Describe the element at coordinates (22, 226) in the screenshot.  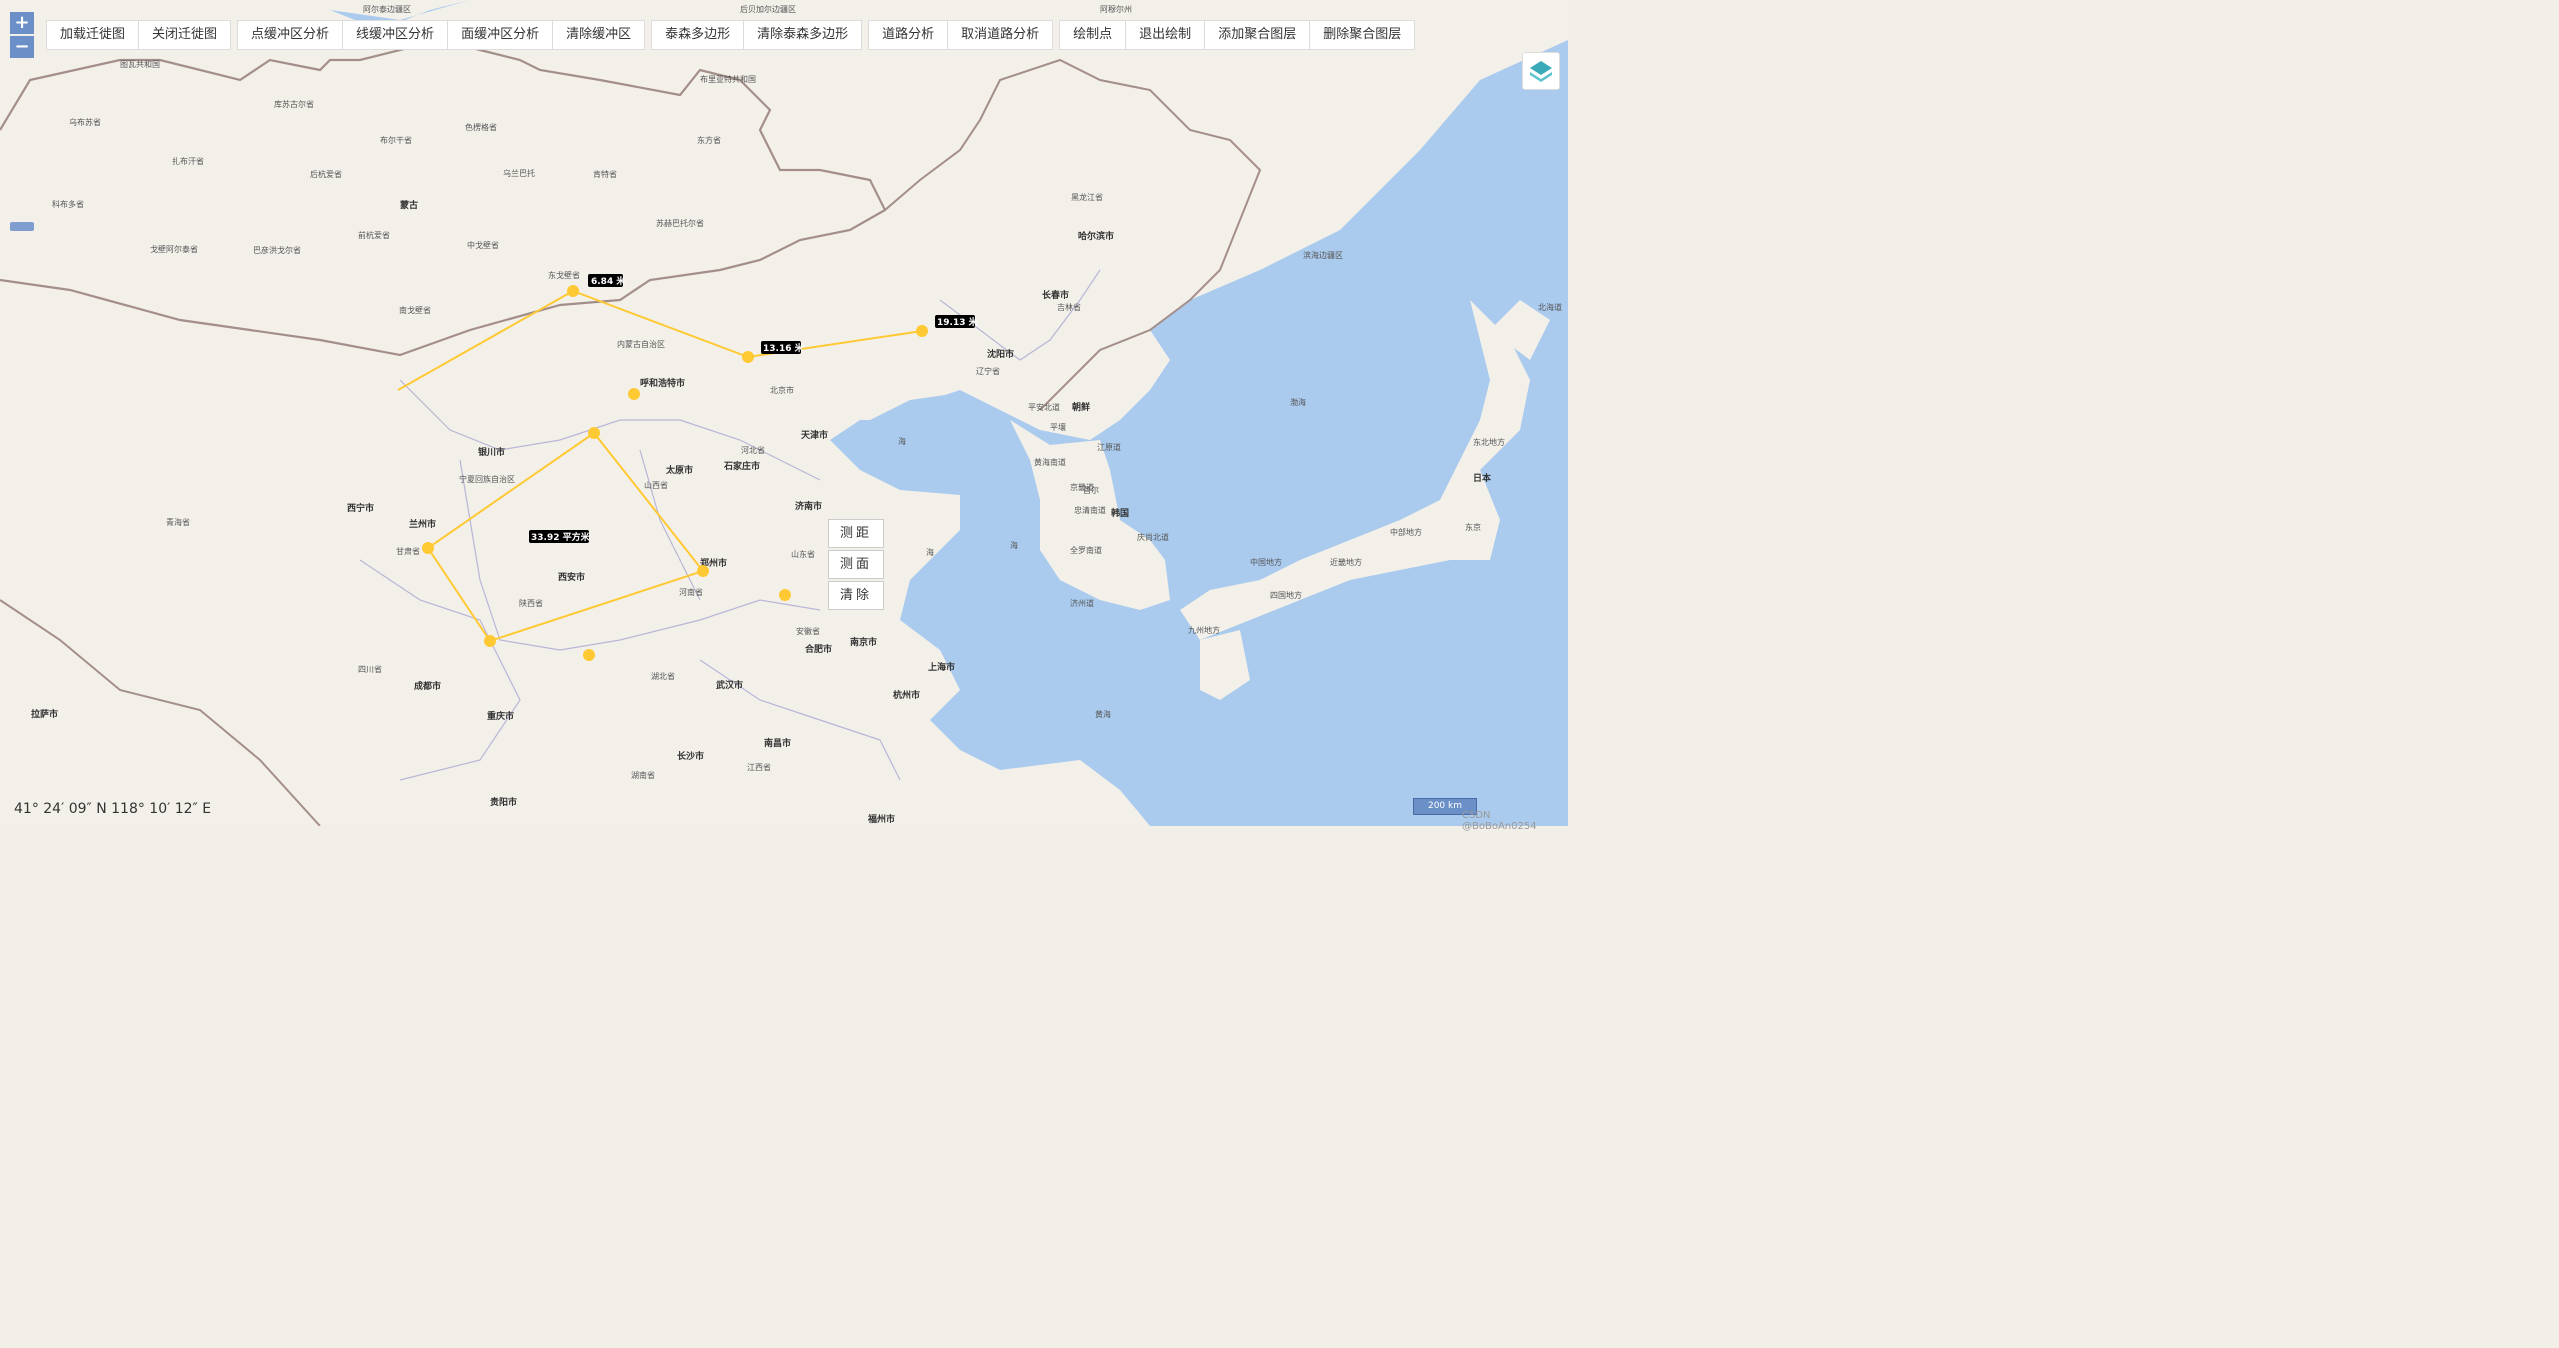
I see `zoom-slider-handle` at that location.